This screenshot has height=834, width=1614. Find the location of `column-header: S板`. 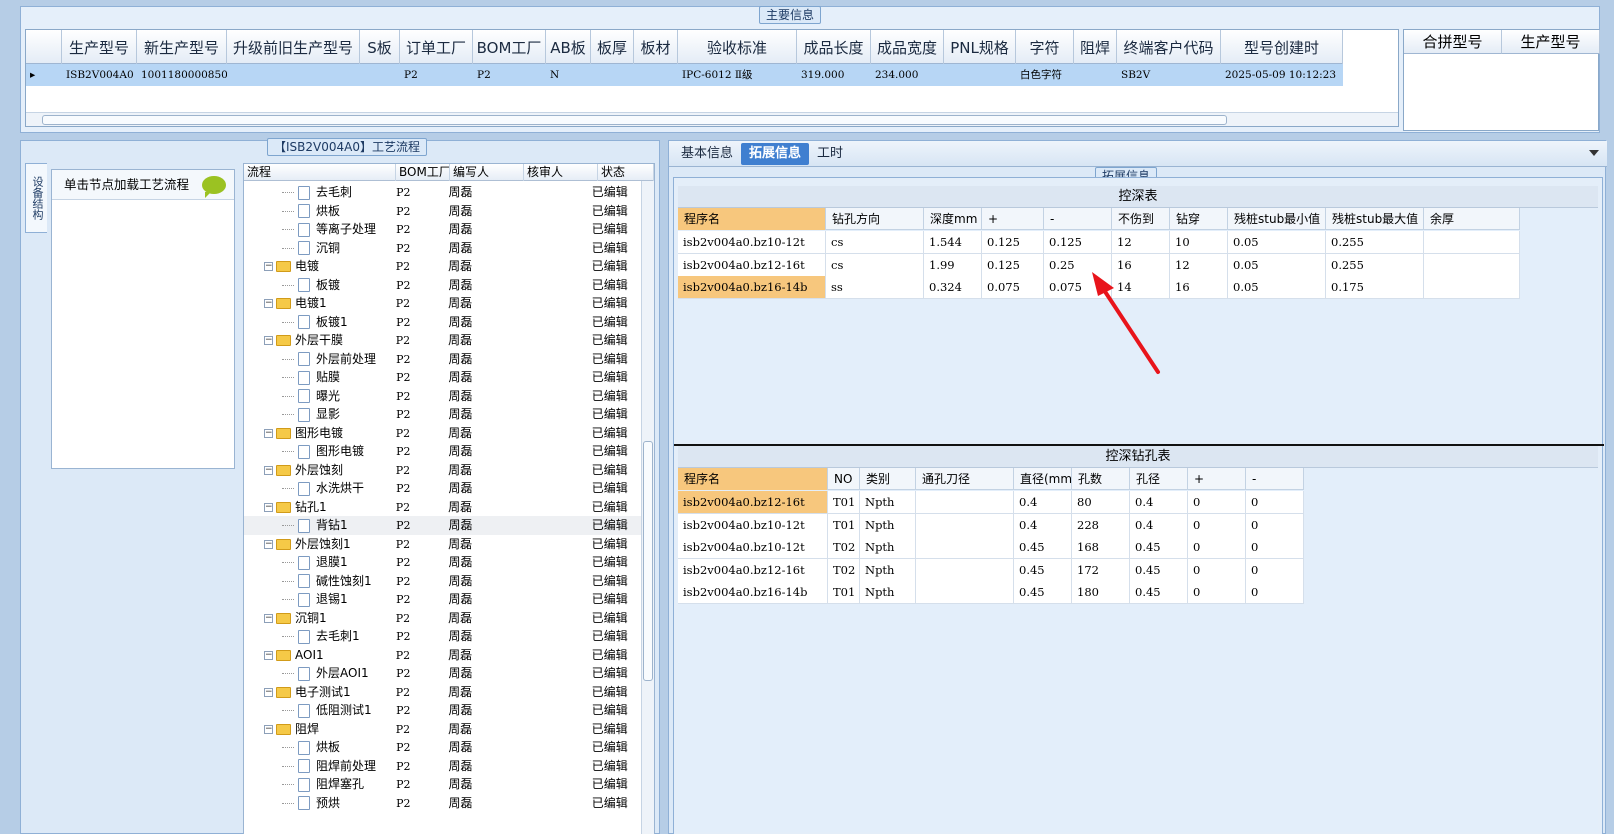

column-header: S板 is located at coordinates (380, 47).